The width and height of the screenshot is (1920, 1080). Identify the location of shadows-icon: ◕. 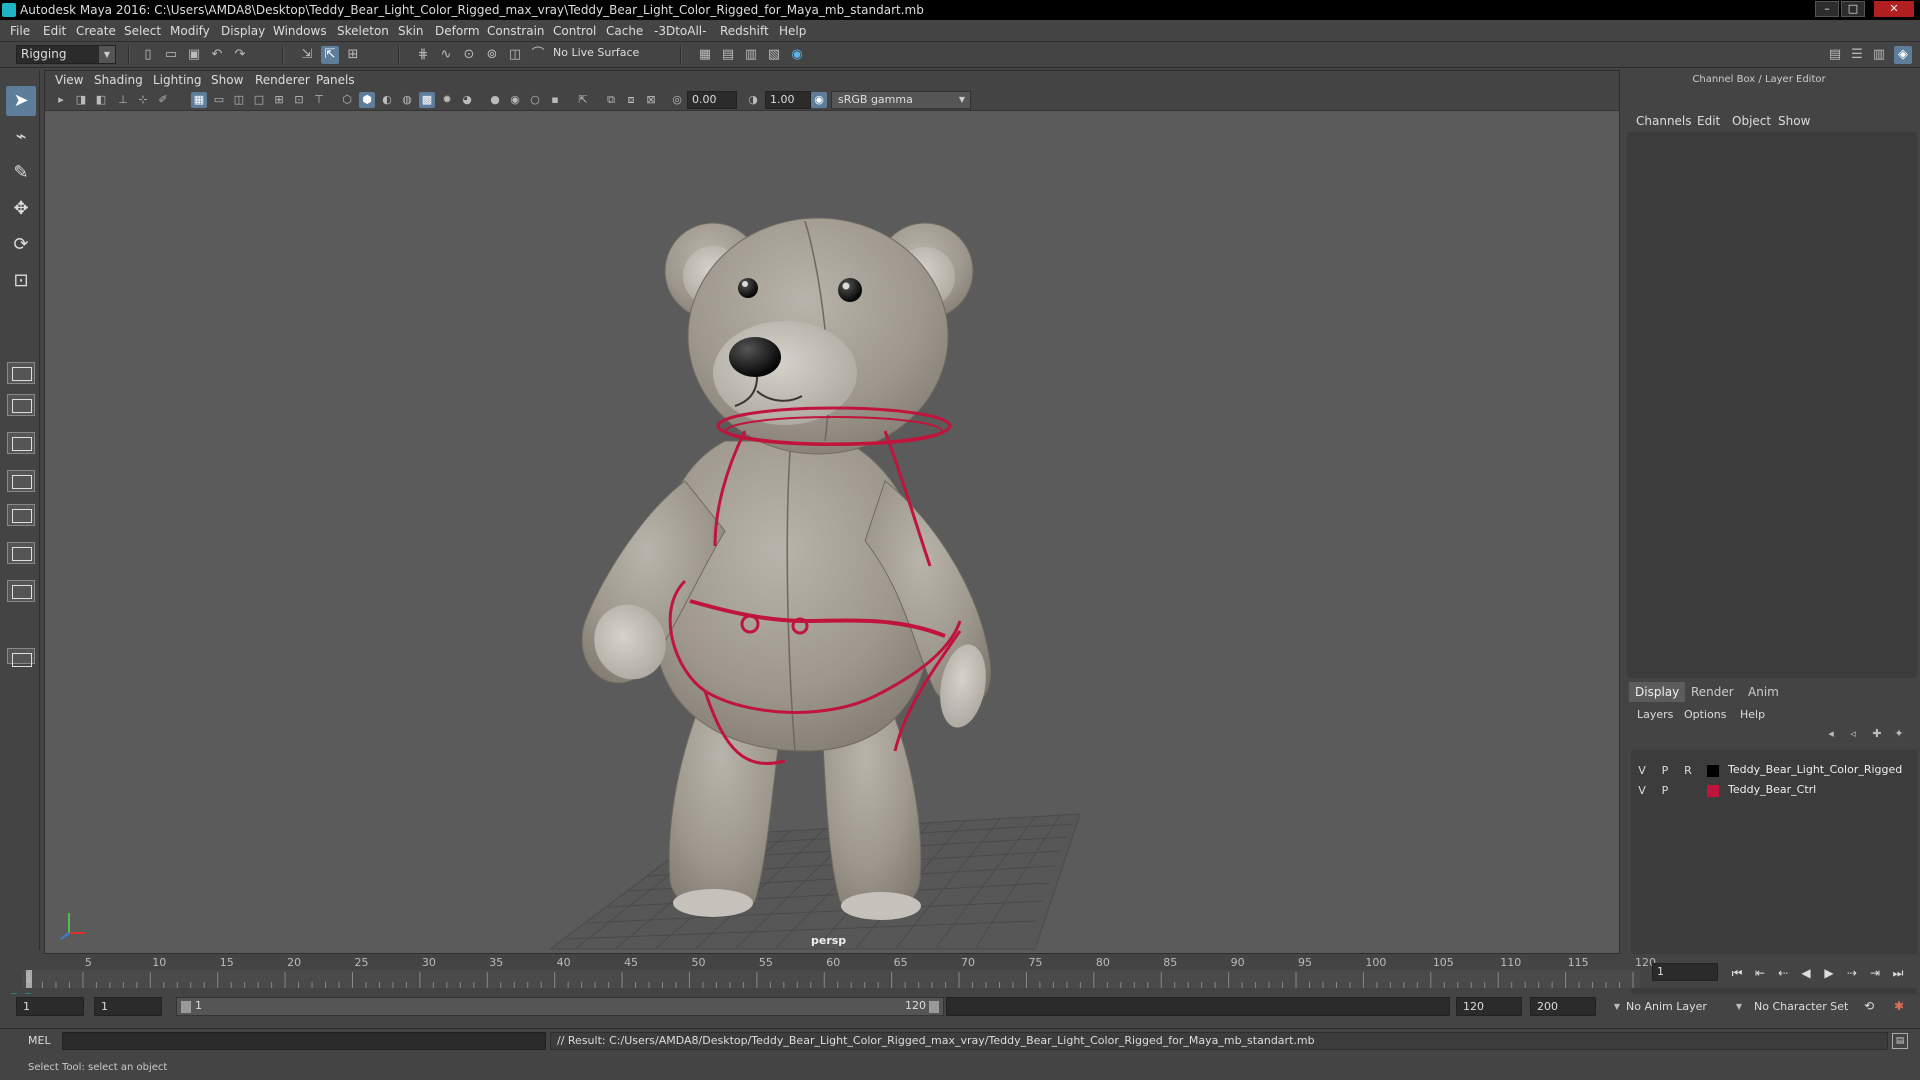
(467, 100).